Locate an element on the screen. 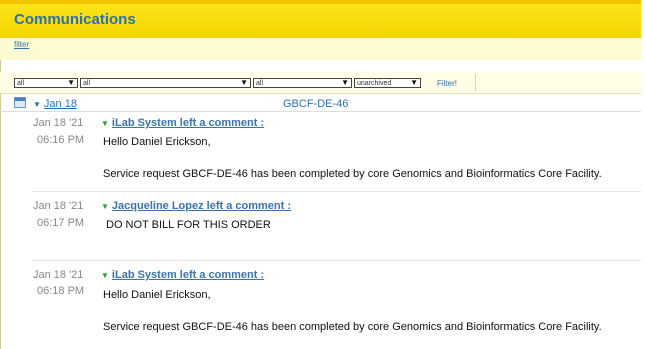 The image size is (645, 349). filter-bar is located at coordinates (320, 49).